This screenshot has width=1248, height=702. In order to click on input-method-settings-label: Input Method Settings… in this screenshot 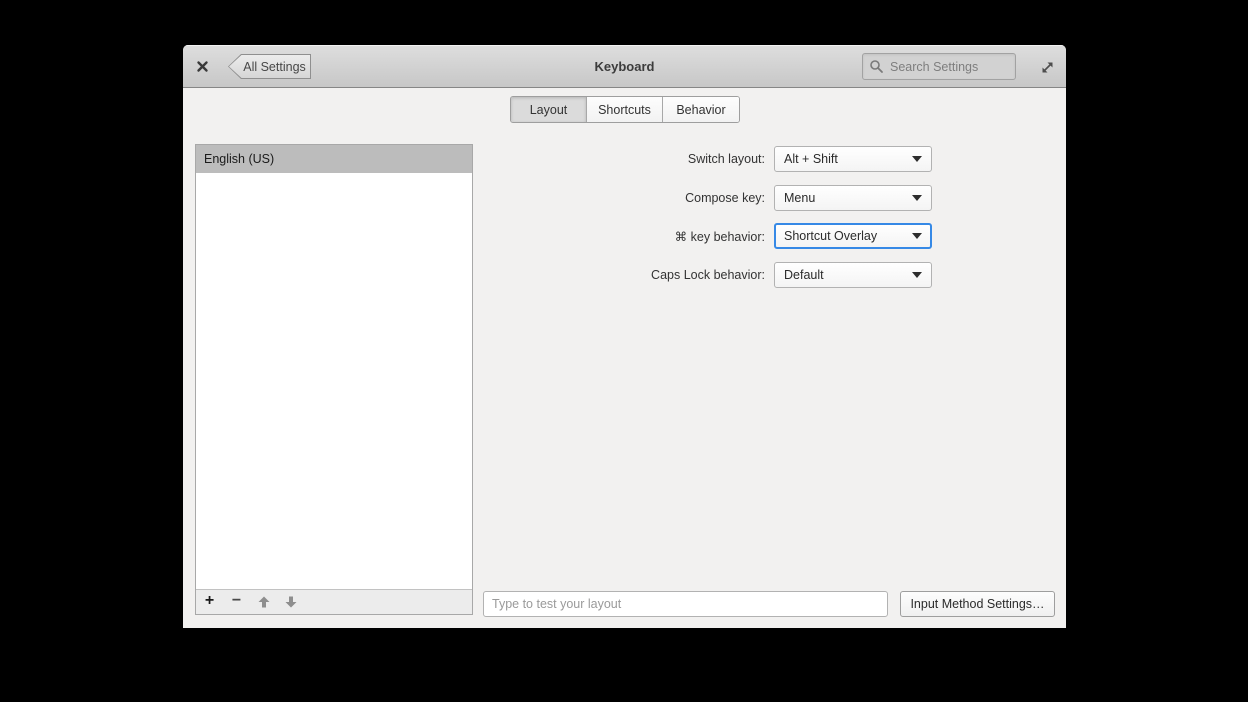, I will do `click(977, 604)`.